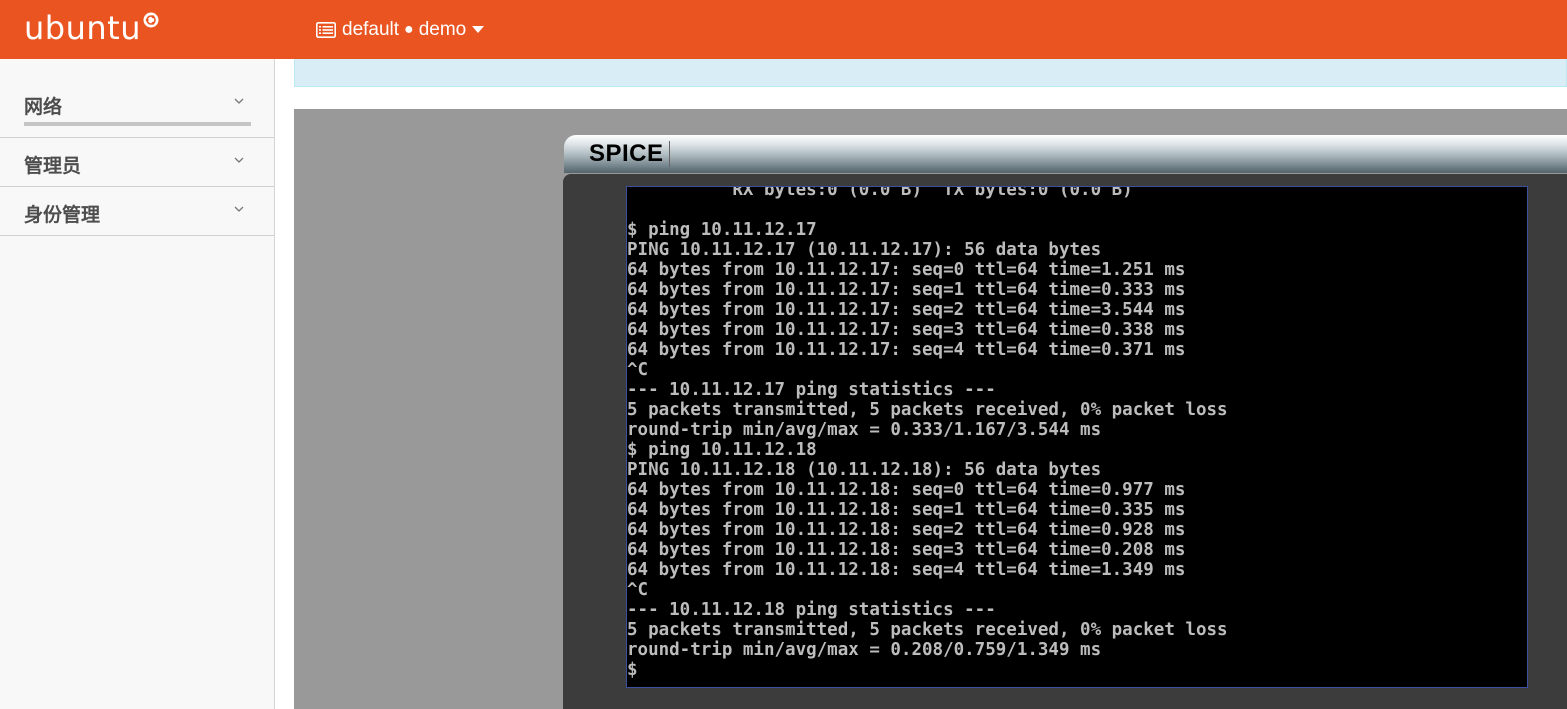 This screenshot has height=709, width=1567. What do you see at coordinates (82, 28) in the screenshot?
I see `brand-text: ubuntu` at bounding box center [82, 28].